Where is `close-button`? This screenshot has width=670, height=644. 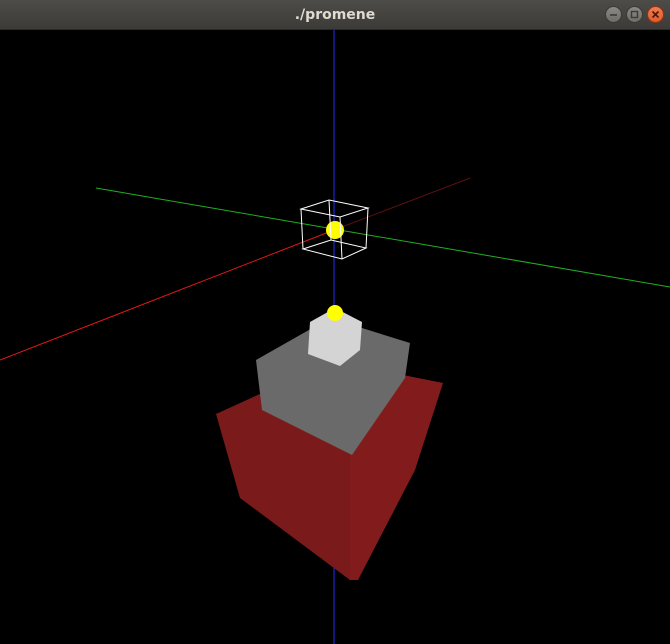
close-button is located at coordinates (655, 14).